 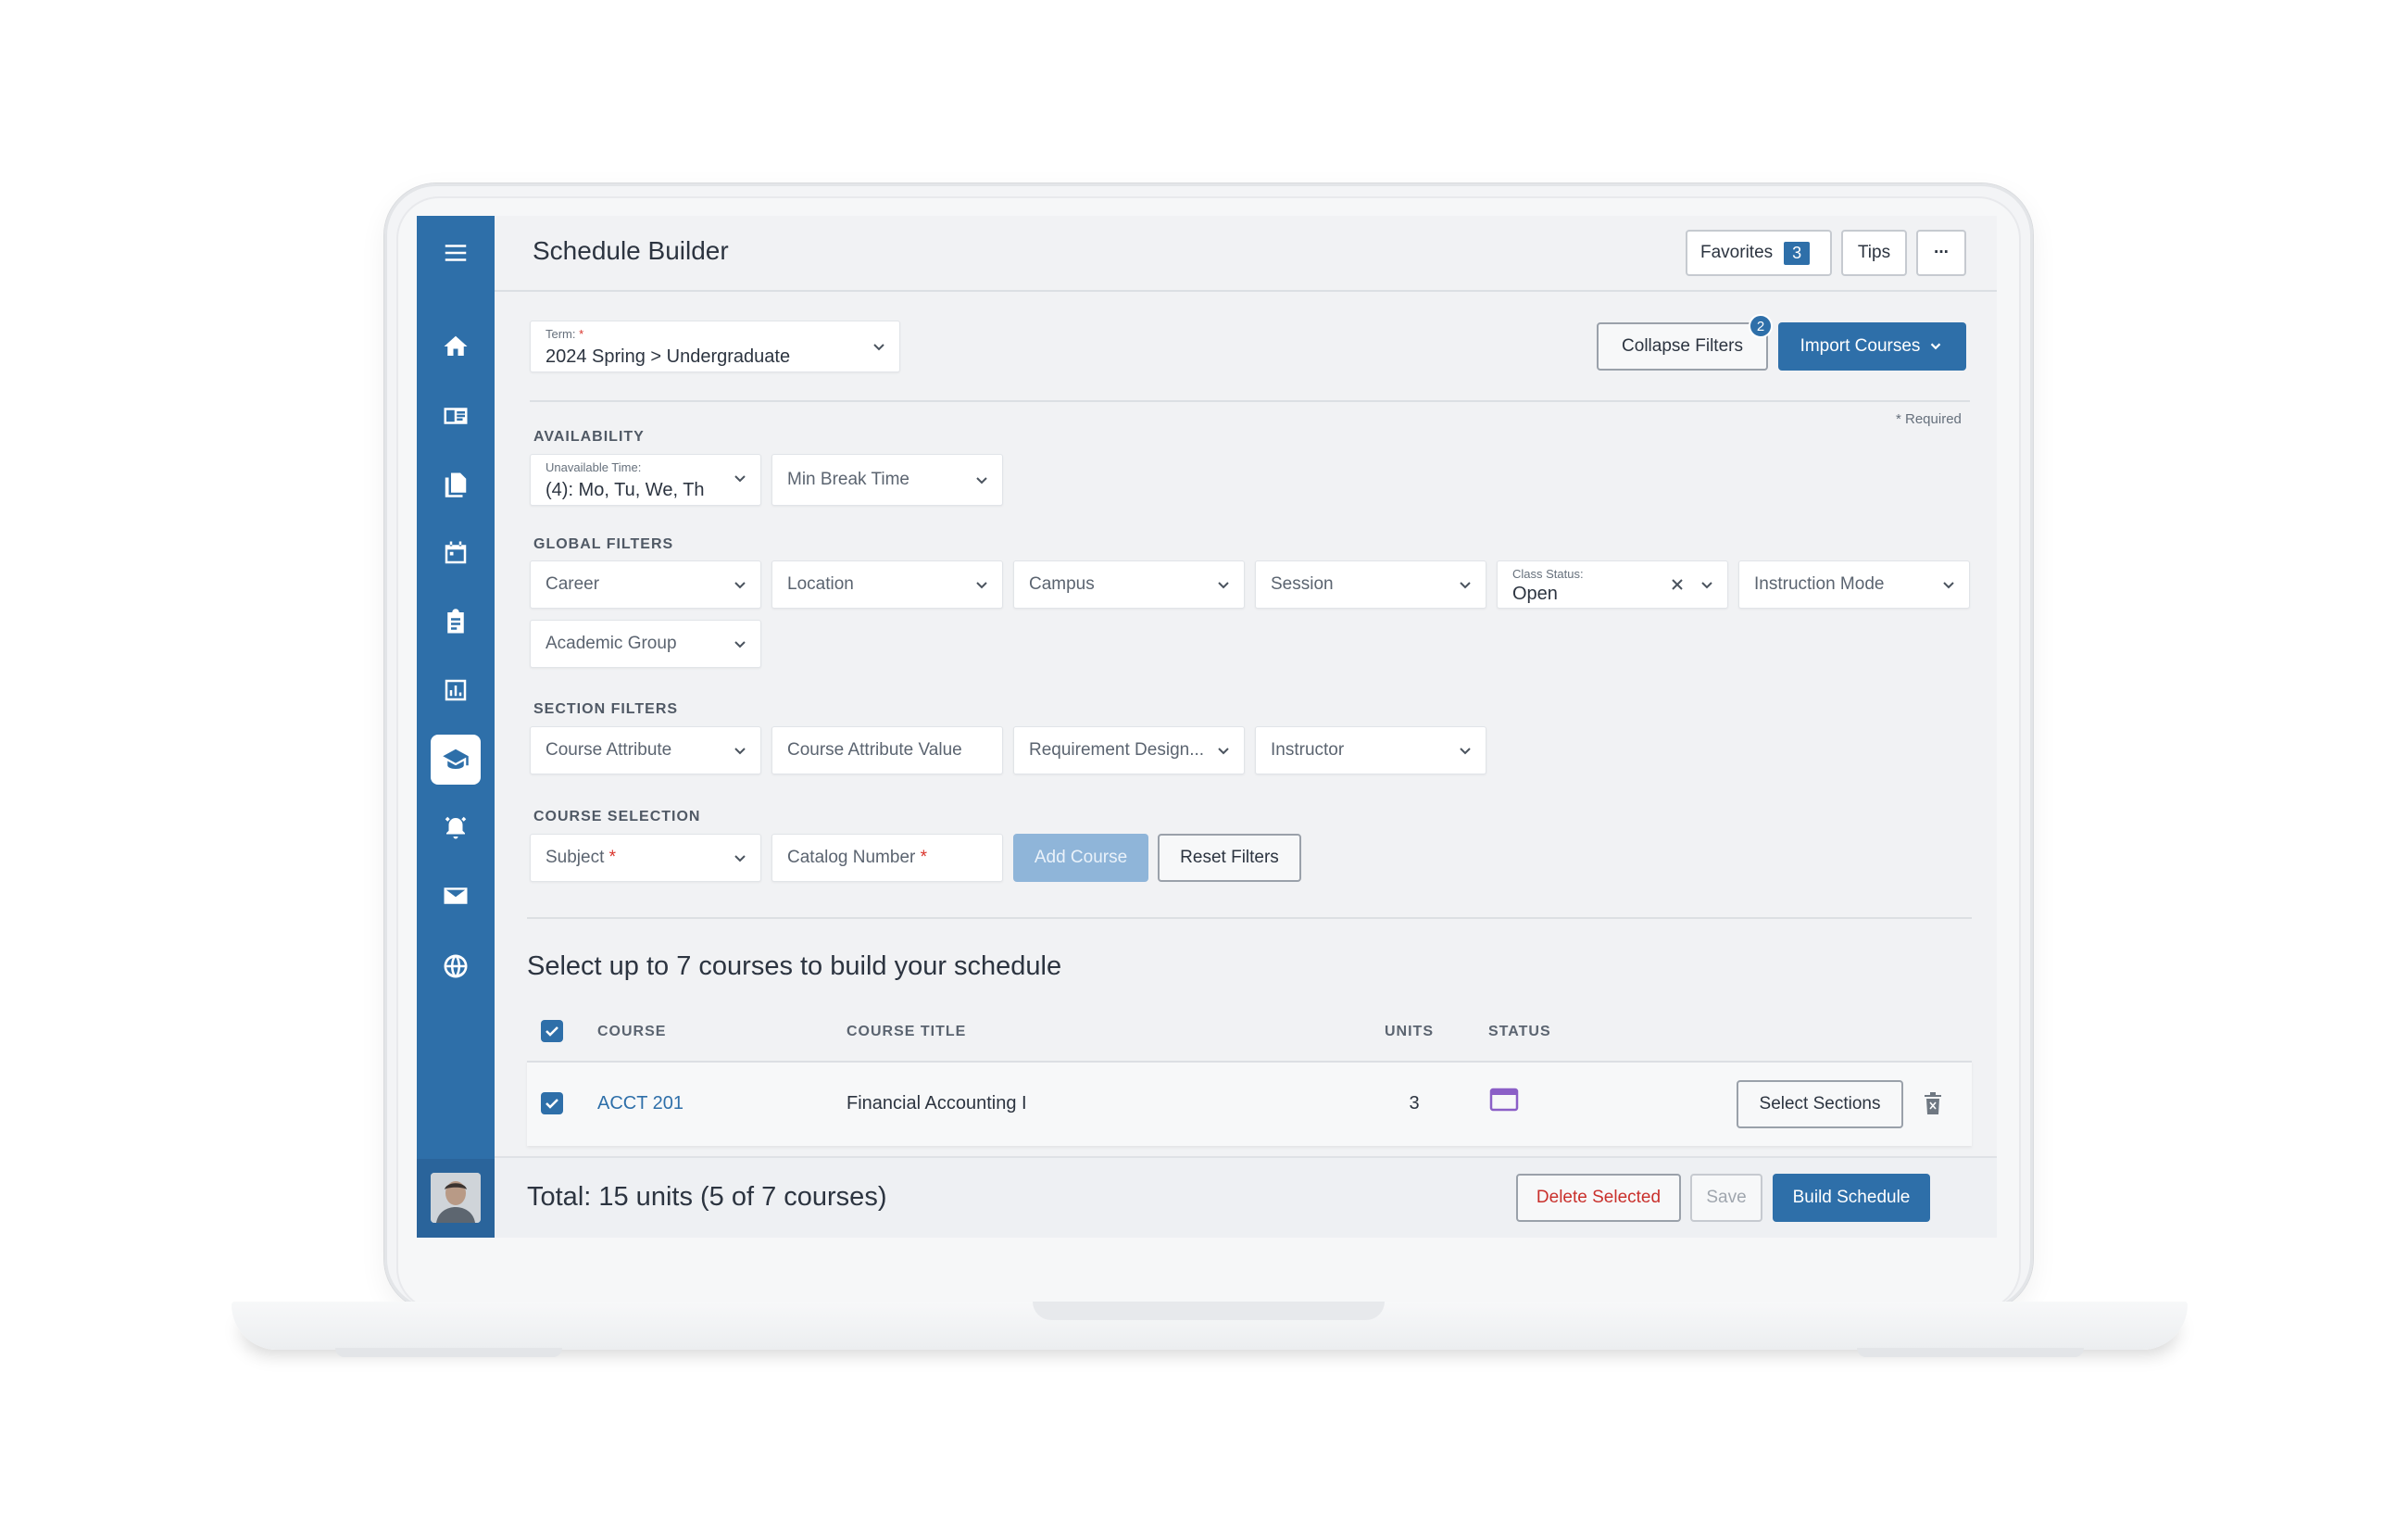 I want to click on select-sections-button: Select Sections, so click(x=1820, y=1104).